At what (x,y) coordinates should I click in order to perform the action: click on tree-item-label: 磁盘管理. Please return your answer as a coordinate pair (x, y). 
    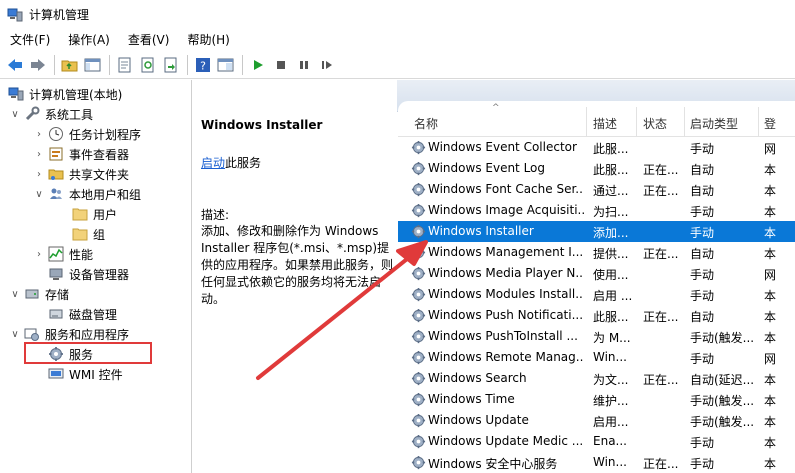
    Looking at the image, I should click on (93, 314).